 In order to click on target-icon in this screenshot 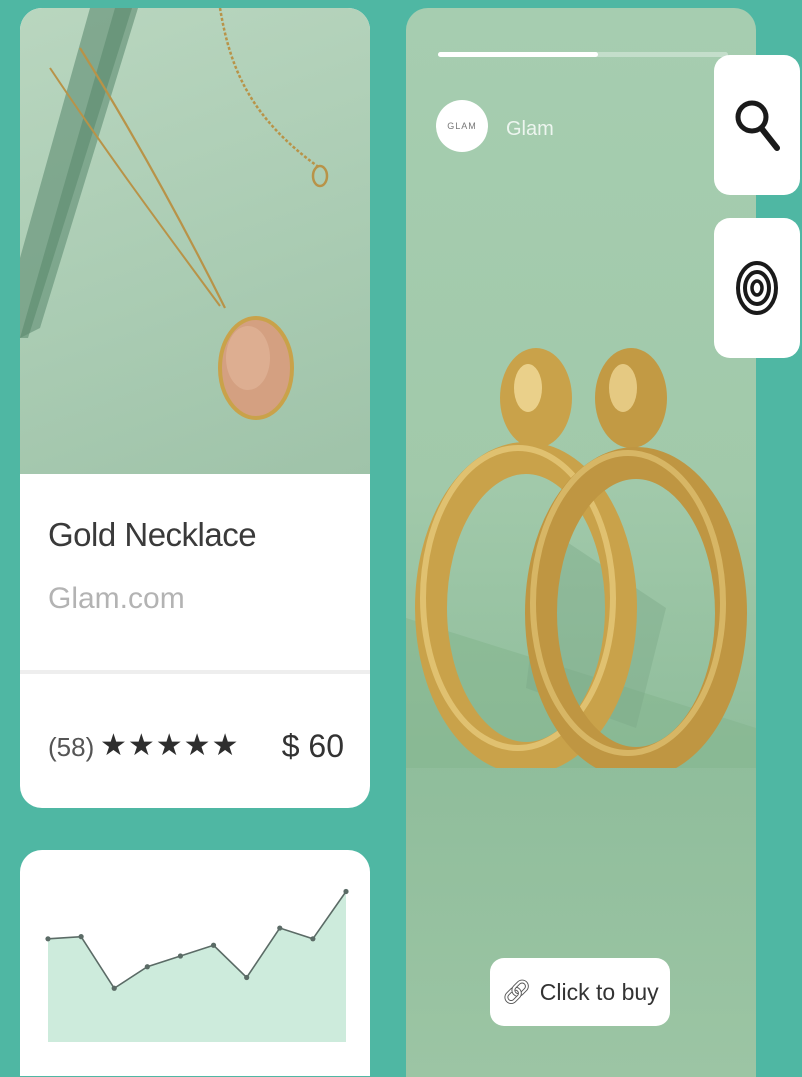, I will do `click(757, 288)`.